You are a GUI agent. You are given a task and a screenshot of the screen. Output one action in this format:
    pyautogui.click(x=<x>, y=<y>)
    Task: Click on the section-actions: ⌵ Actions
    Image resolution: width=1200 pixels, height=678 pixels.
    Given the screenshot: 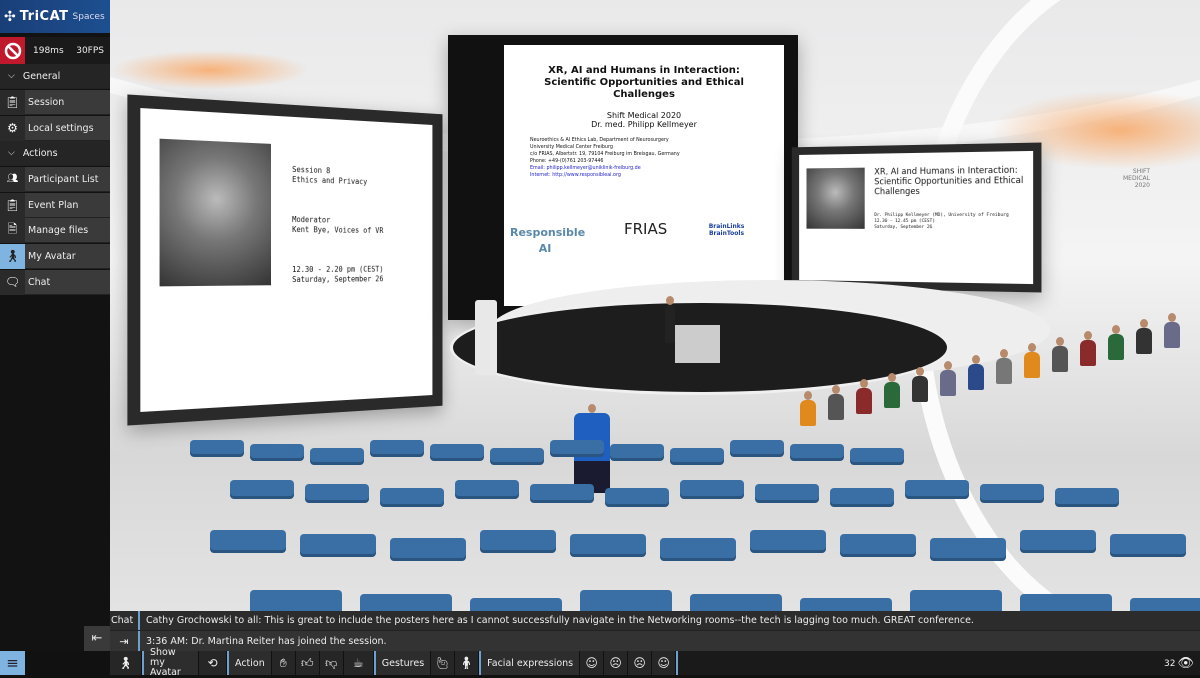 What is the action you would take?
    pyautogui.click(x=55, y=153)
    